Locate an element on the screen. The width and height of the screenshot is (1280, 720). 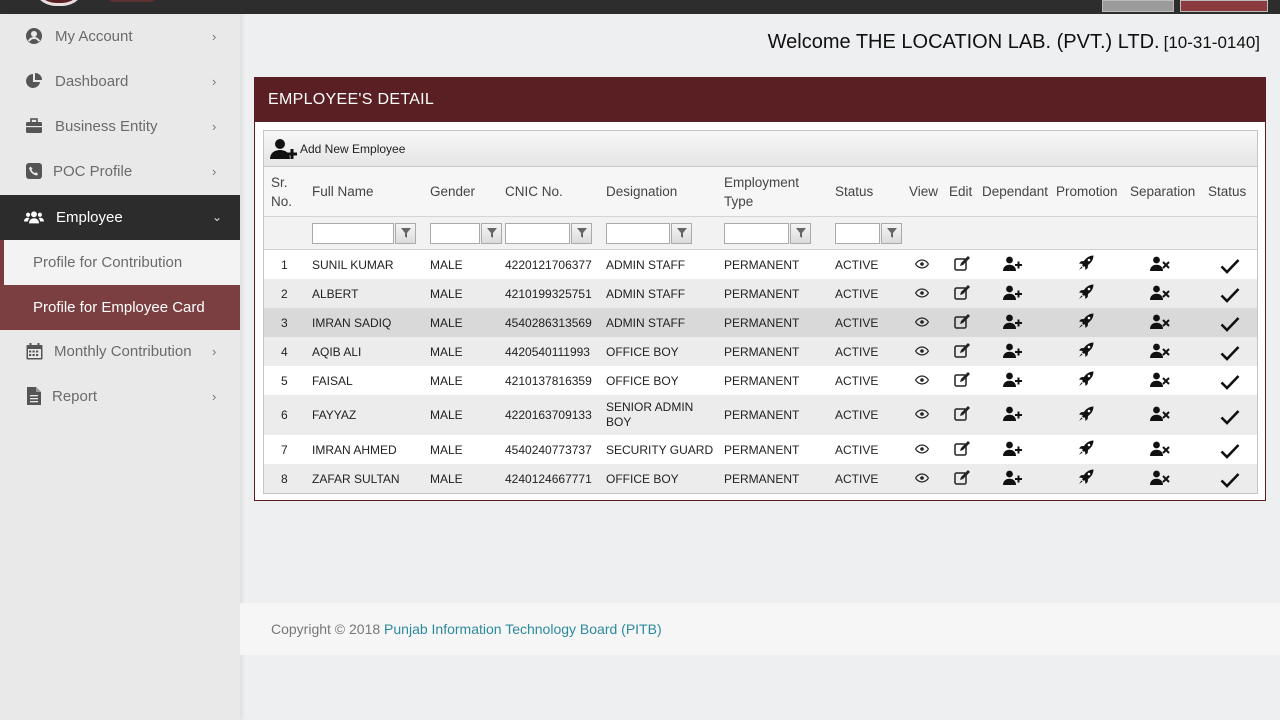
col-header-employment-type: Employment Type is located at coordinates (761, 192).